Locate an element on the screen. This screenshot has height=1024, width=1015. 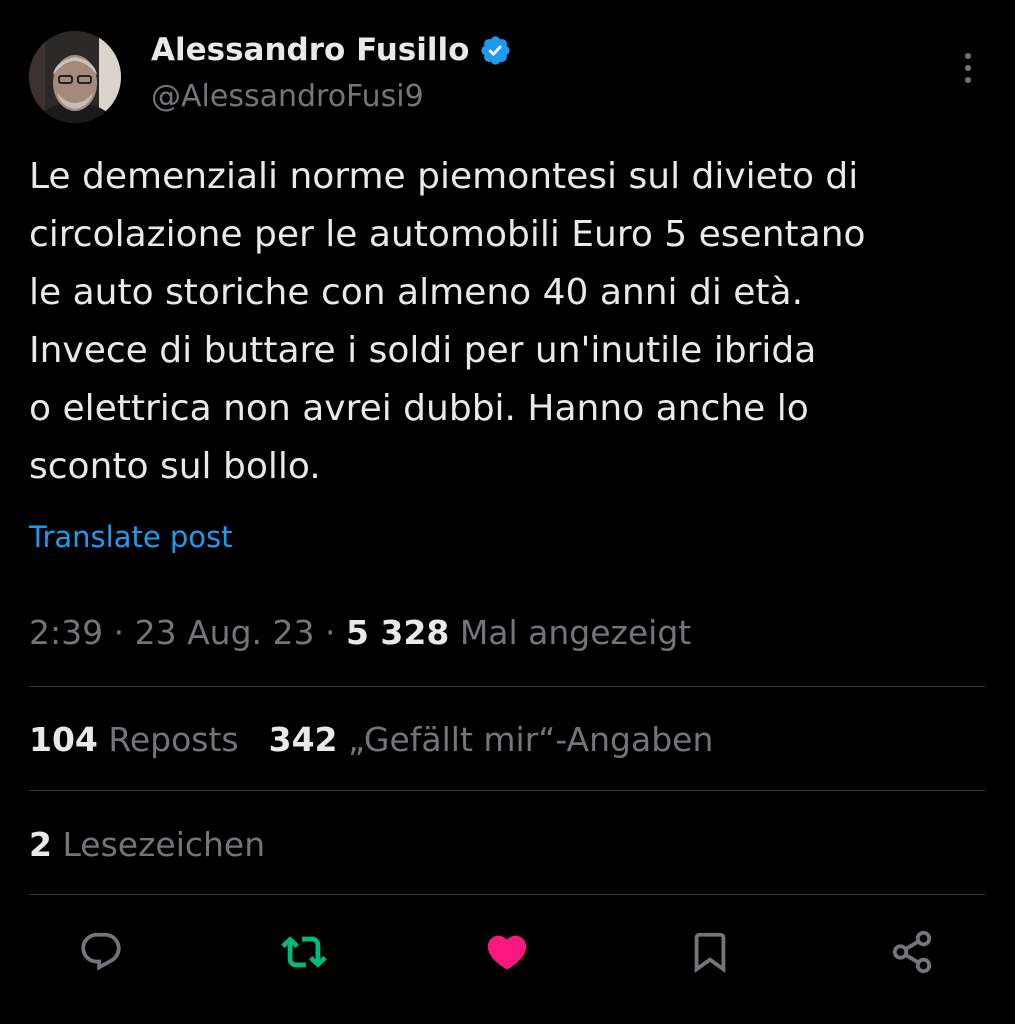
like-button is located at coordinates (507, 952).